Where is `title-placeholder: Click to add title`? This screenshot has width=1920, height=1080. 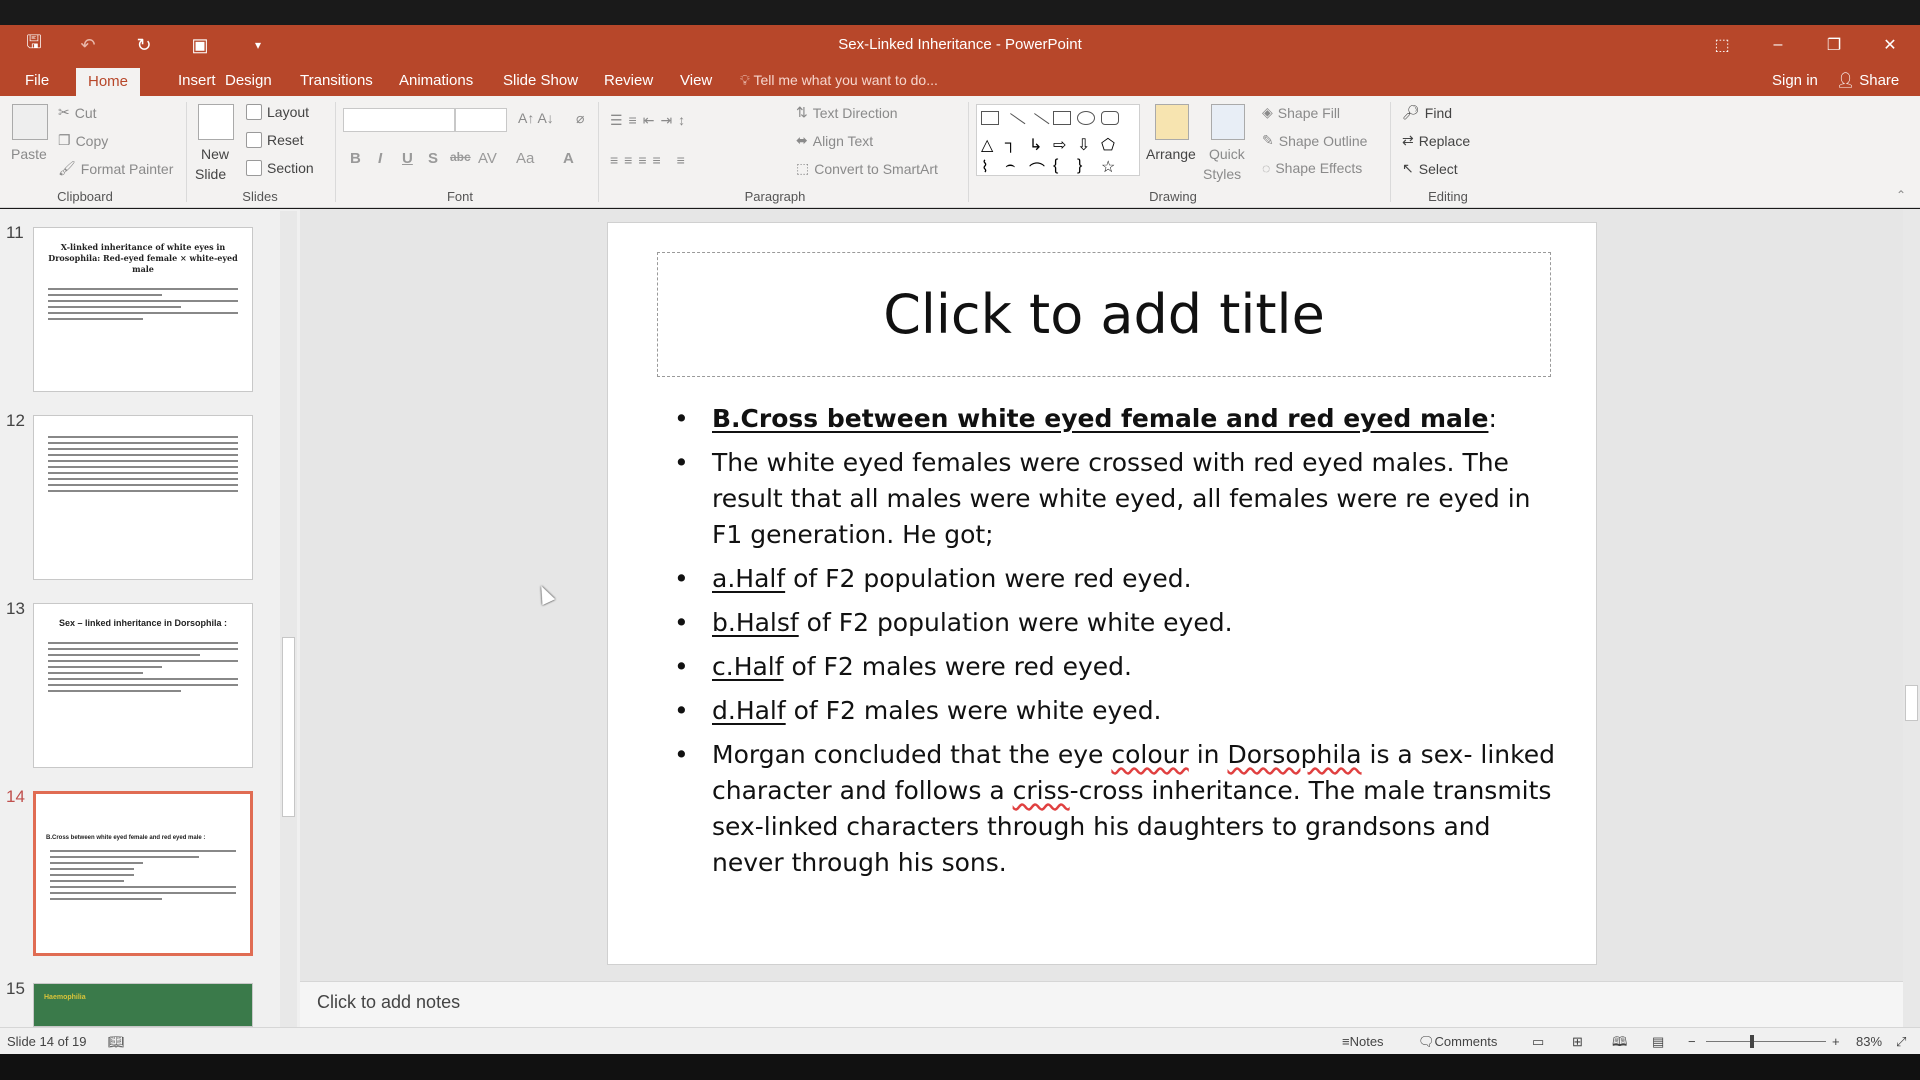 title-placeholder: Click to add title is located at coordinates (1104, 314).